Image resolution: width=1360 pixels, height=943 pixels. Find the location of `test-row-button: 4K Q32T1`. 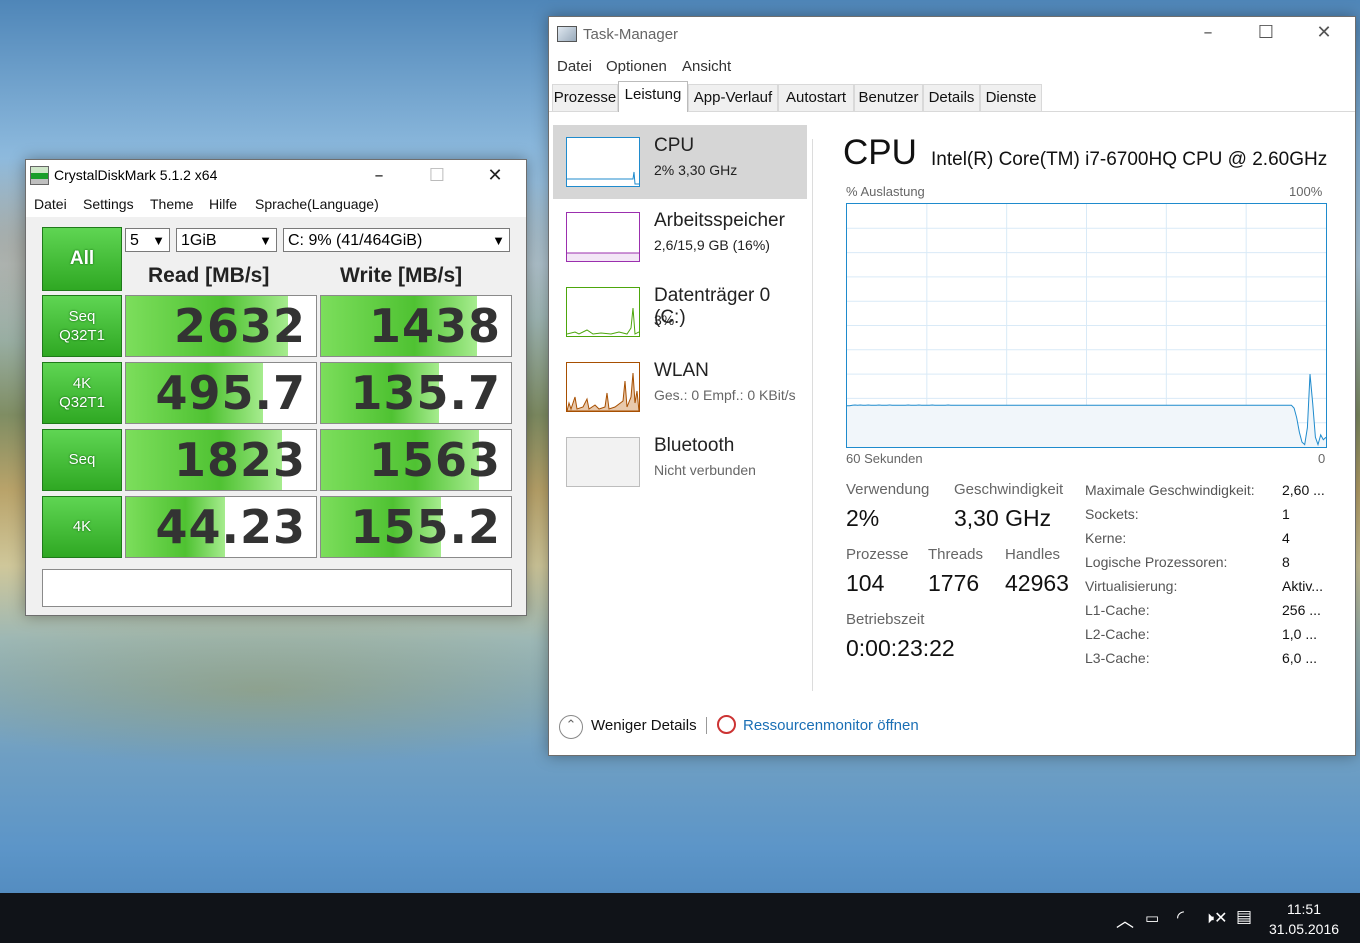

test-row-button: 4K Q32T1 is located at coordinates (82, 393).